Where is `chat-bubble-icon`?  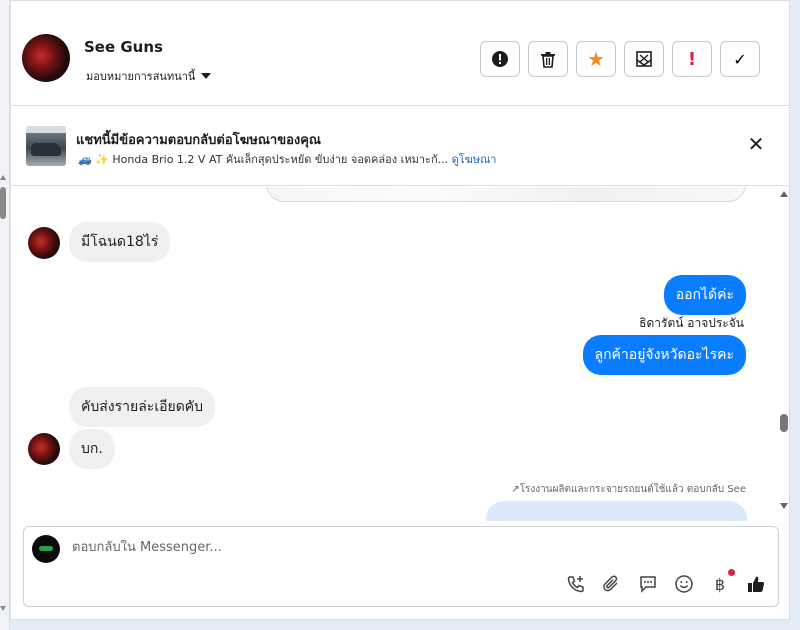
chat-bubble-icon is located at coordinates (648, 584).